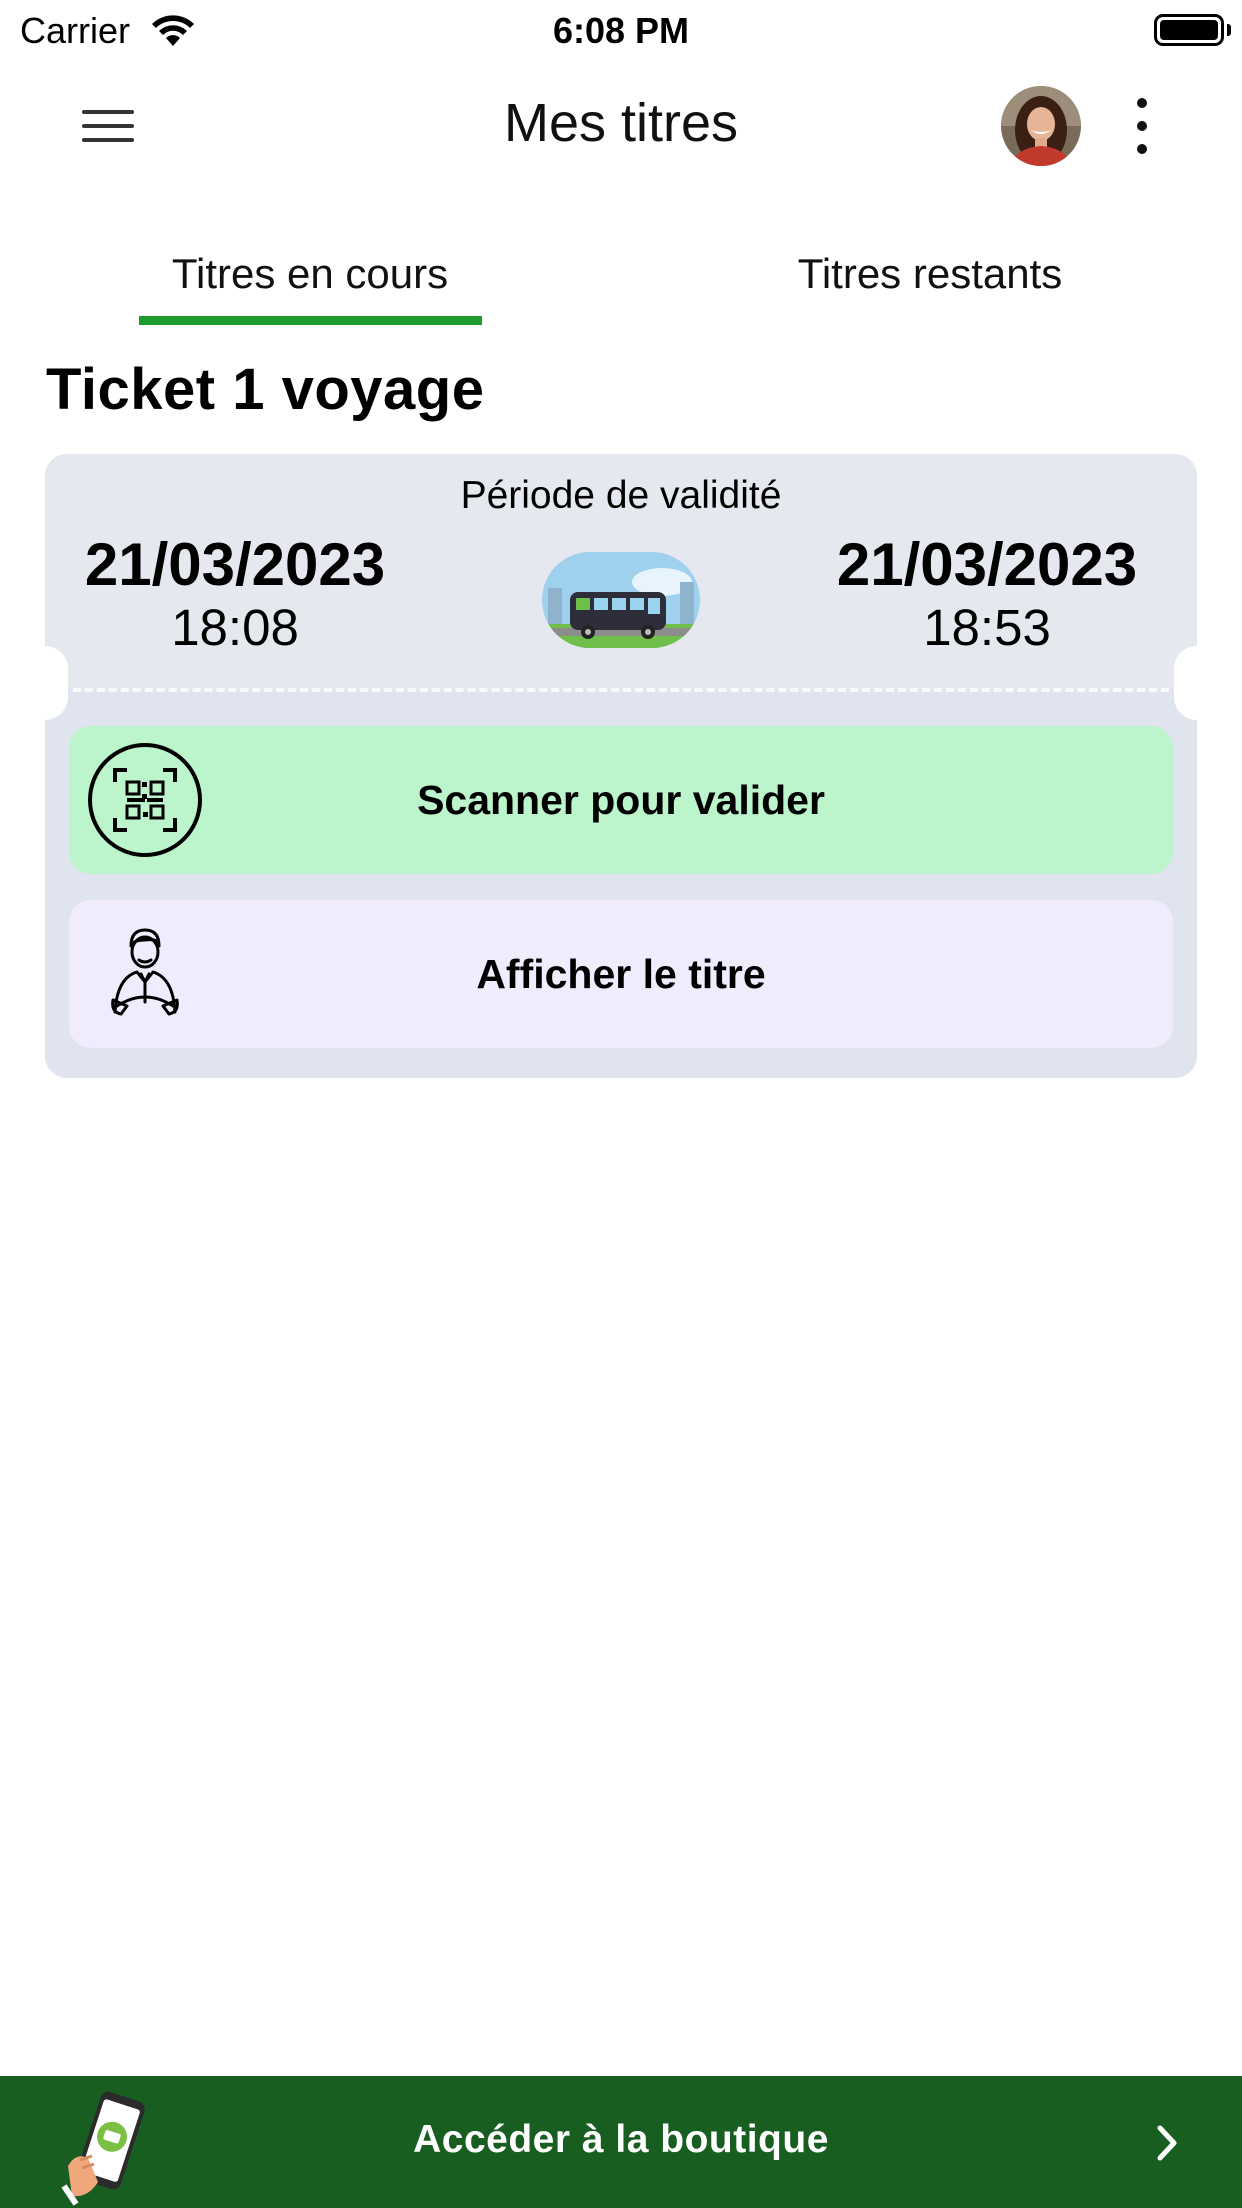 The image size is (1242, 2208). I want to click on shop-link-bar: Accéder à la boutique, so click(621, 2142).